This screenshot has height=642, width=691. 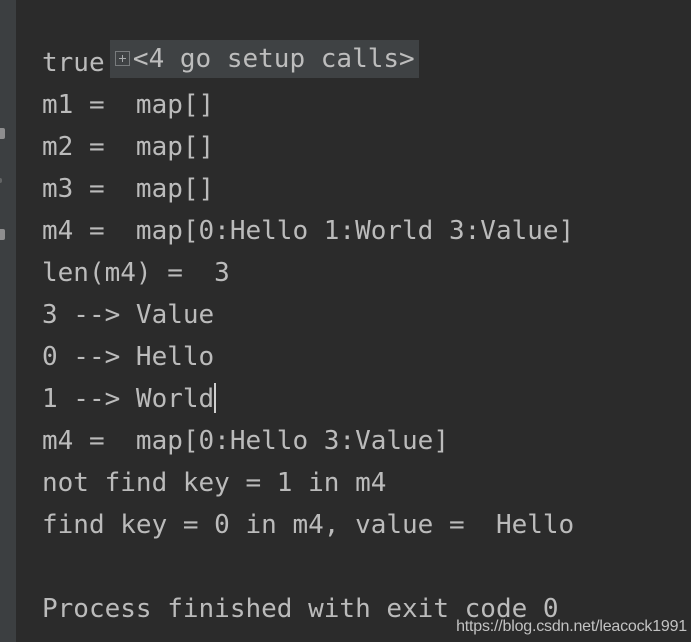 I want to click on console-line: 0 --> Hello, so click(x=115, y=357).